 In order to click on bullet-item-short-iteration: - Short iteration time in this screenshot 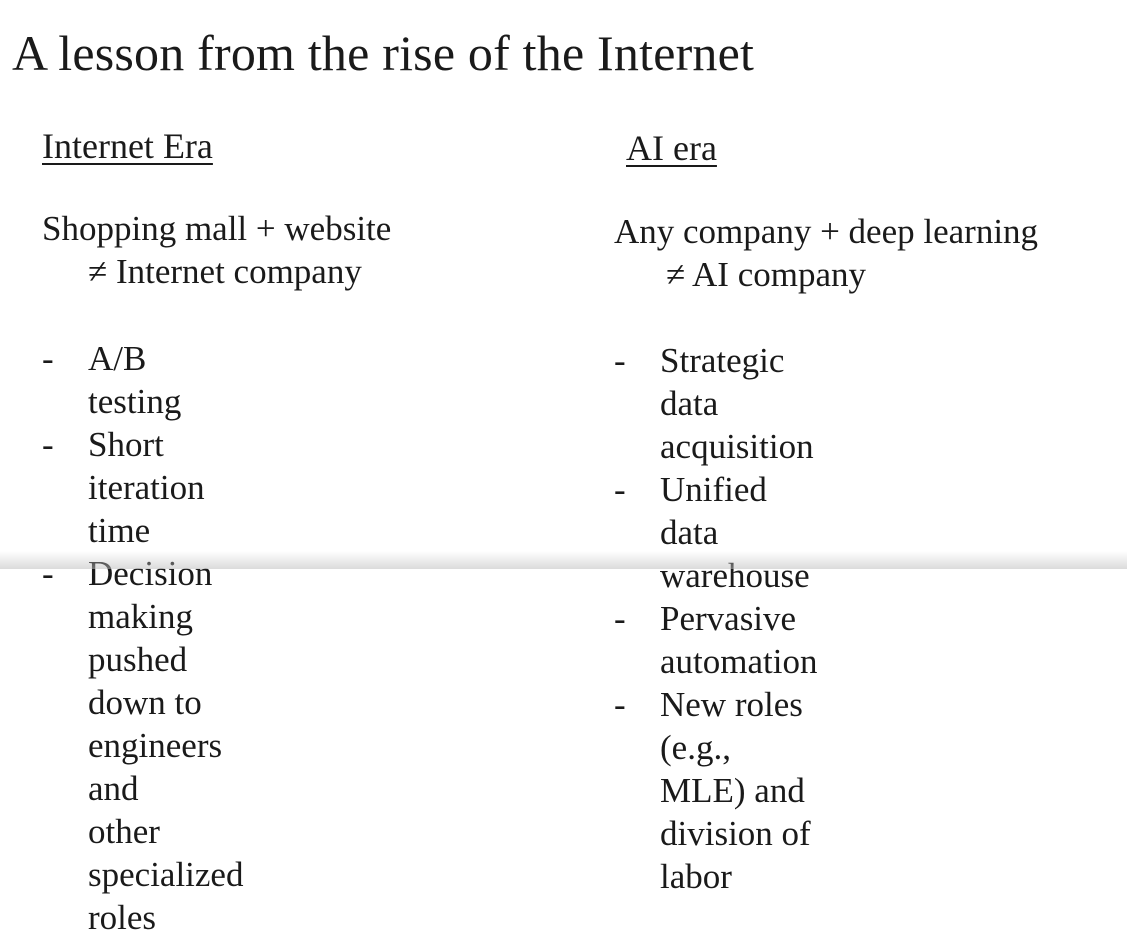, I will do `click(142, 487)`.